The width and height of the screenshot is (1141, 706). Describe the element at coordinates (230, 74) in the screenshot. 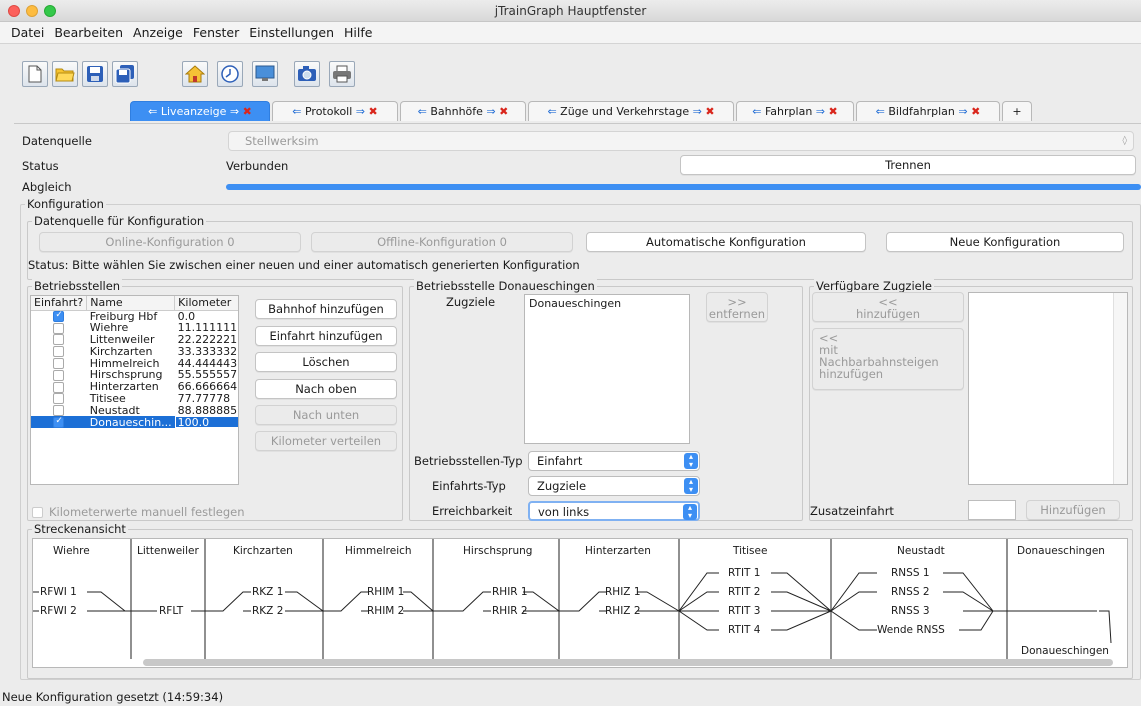

I see `clock-icon` at that location.